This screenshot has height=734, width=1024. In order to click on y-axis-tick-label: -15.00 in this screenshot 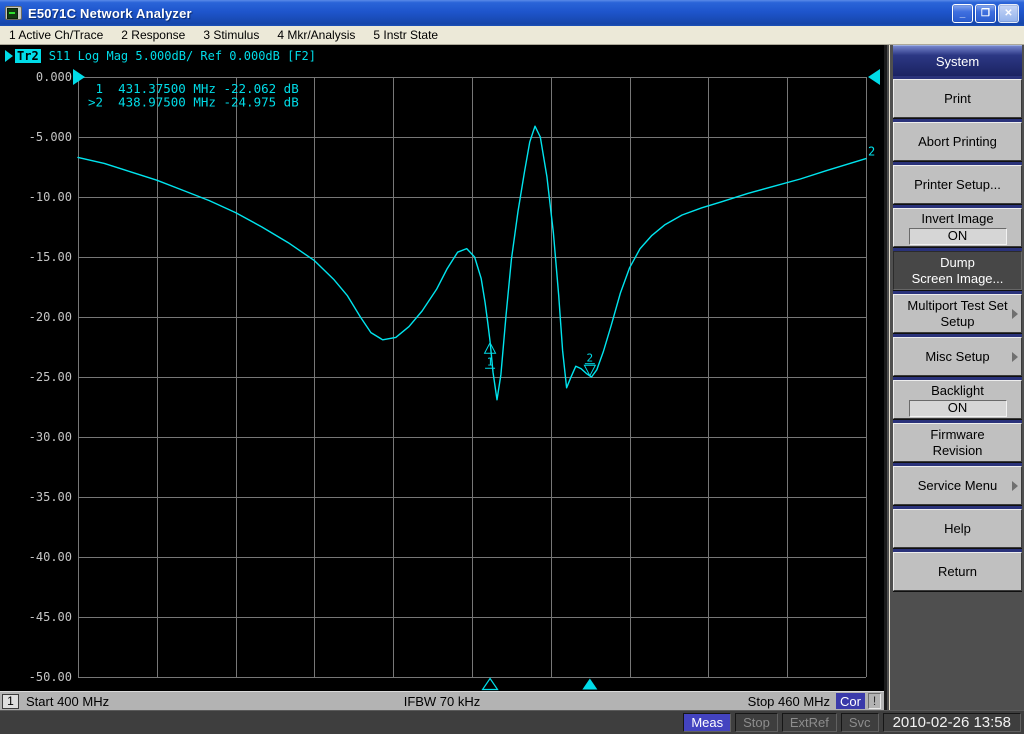, I will do `click(50, 257)`.